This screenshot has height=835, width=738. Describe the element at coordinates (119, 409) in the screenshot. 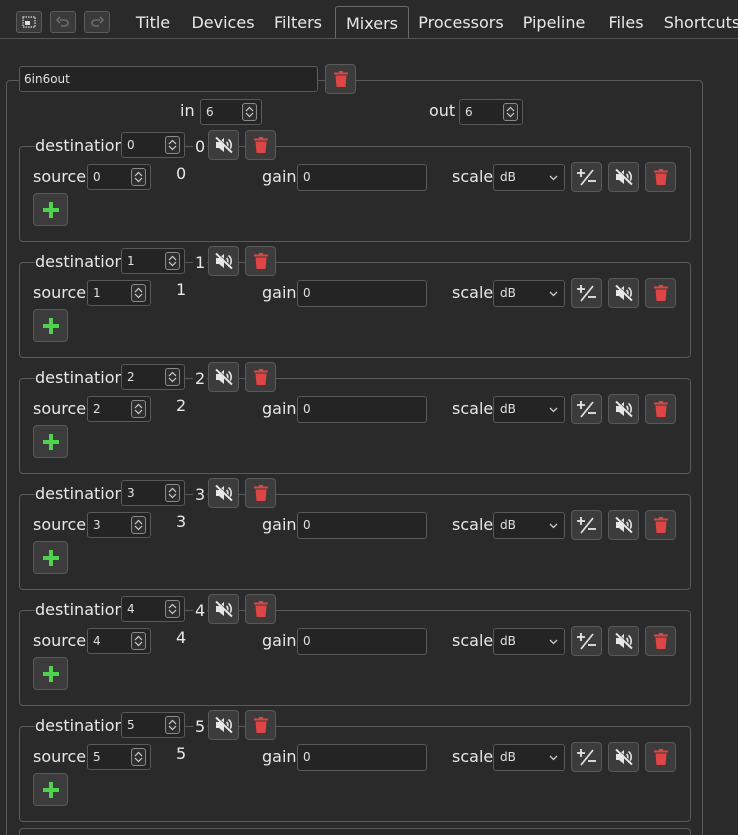

I see `source-spinbox: 2` at that location.